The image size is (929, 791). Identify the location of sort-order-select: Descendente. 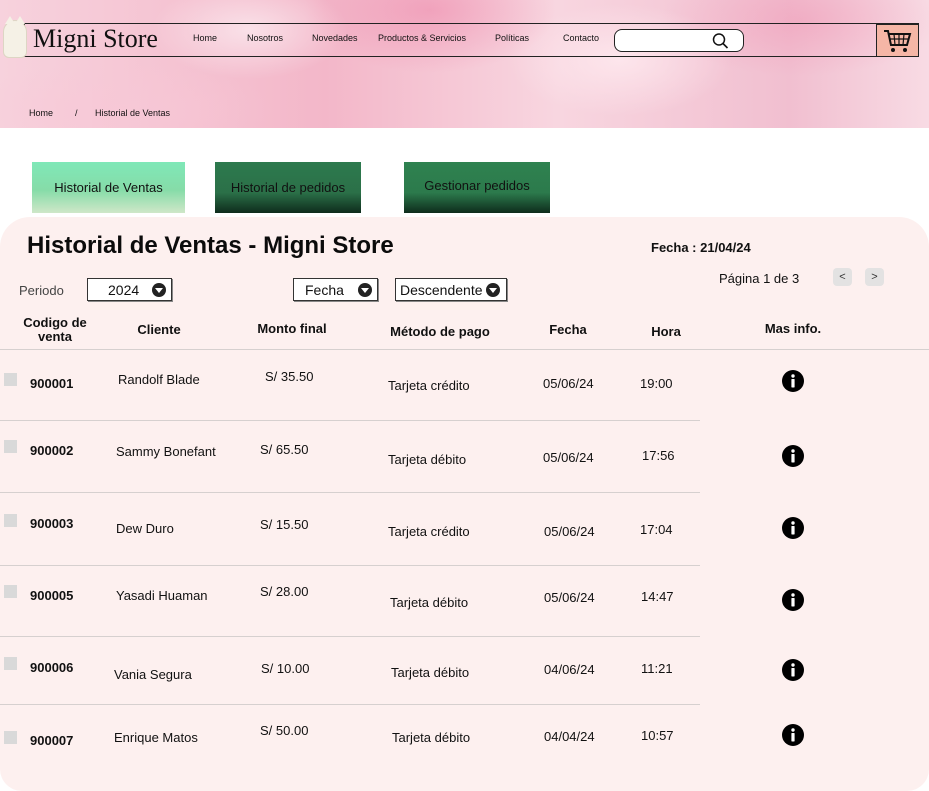
(451, 289).